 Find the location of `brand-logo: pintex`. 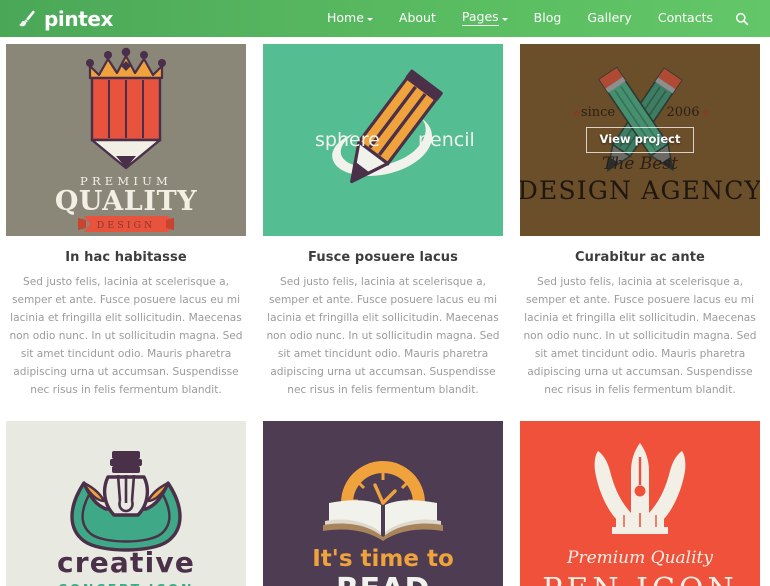

brand-logo: pintex is located at coordinates (65, 19).